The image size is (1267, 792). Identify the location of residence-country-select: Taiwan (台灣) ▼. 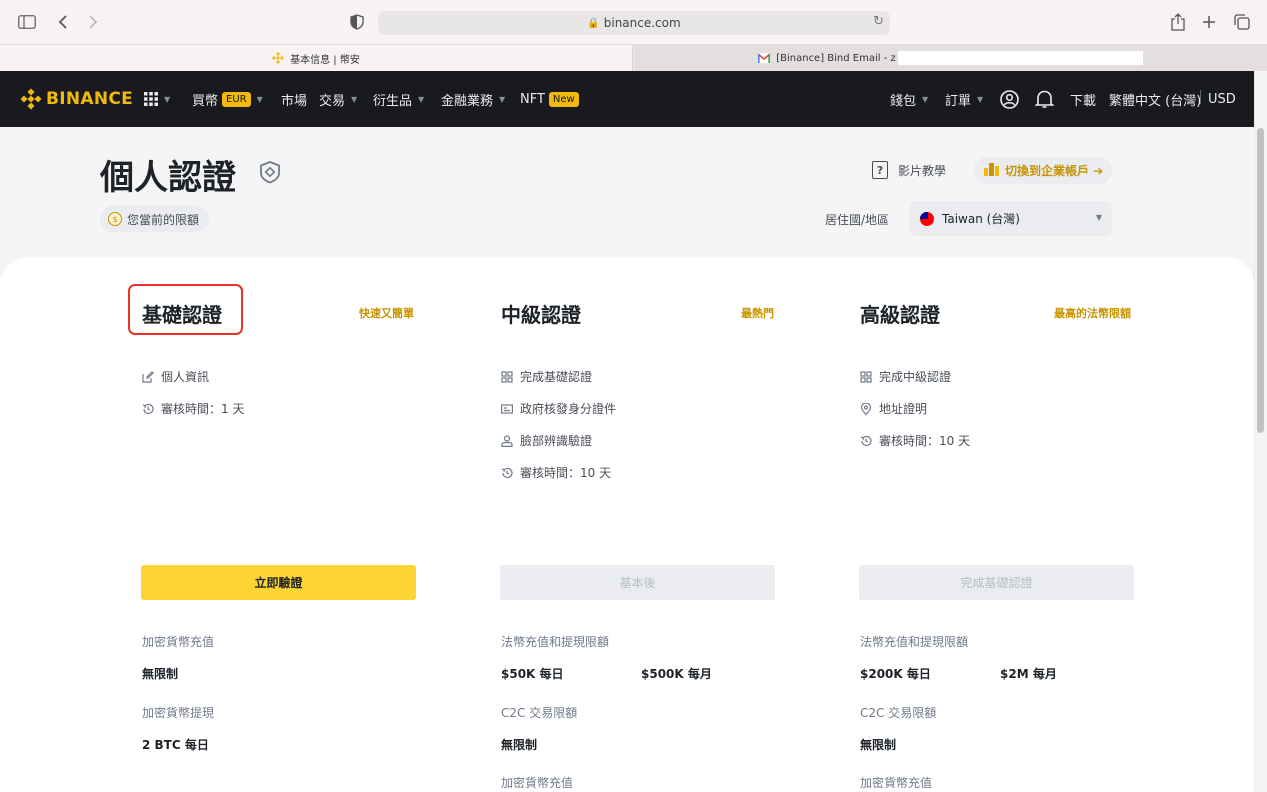
(1011, 218).